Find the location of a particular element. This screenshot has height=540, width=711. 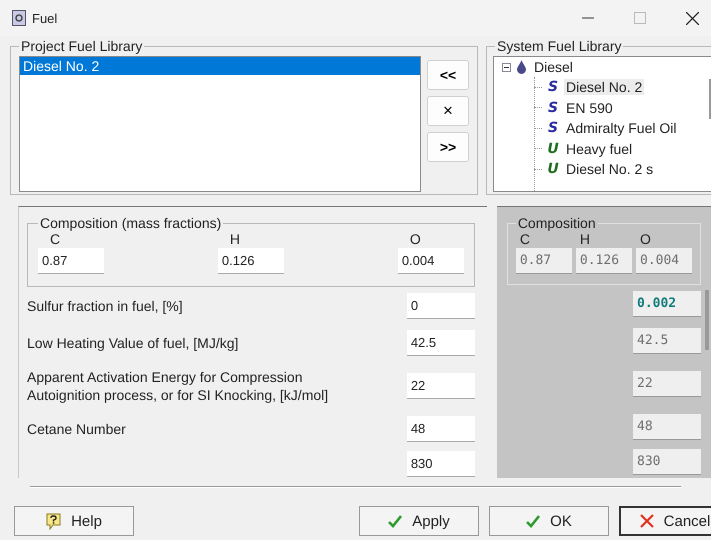

scrollbar is located at coordinates (707, 320).